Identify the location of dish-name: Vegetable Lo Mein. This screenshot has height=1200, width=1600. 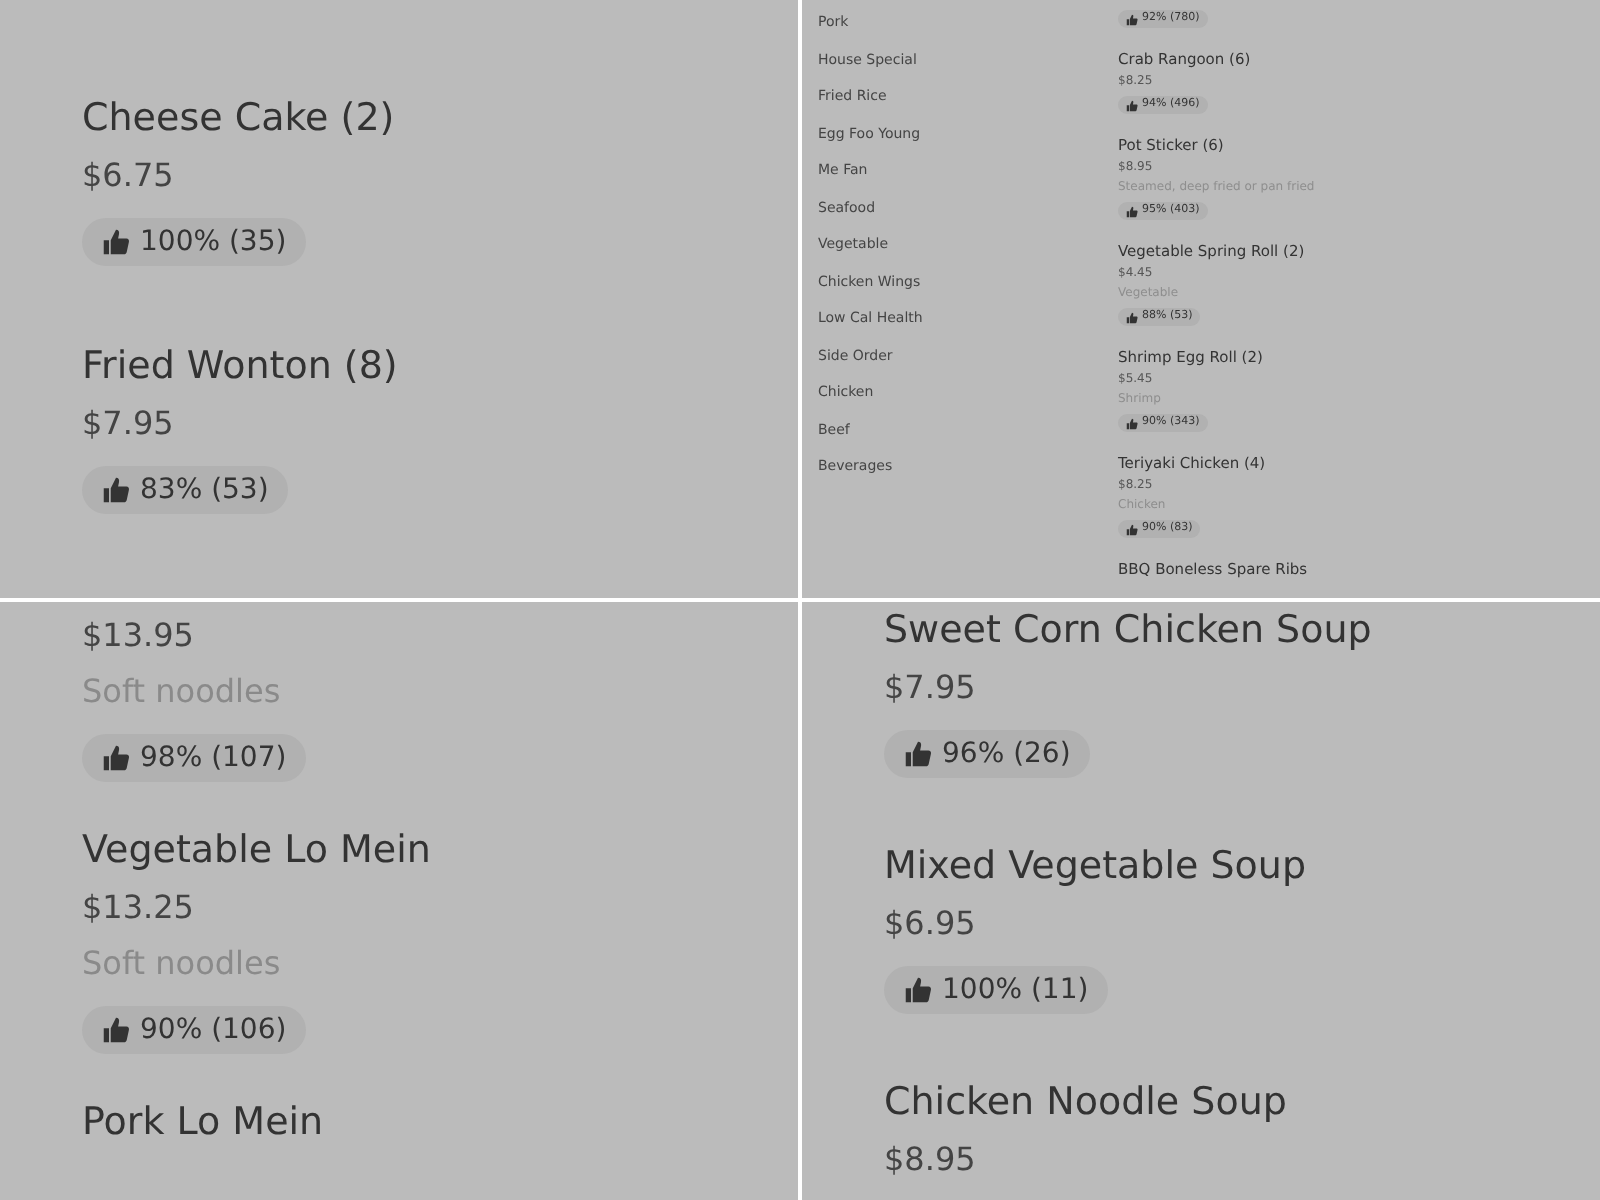
(256, 850).